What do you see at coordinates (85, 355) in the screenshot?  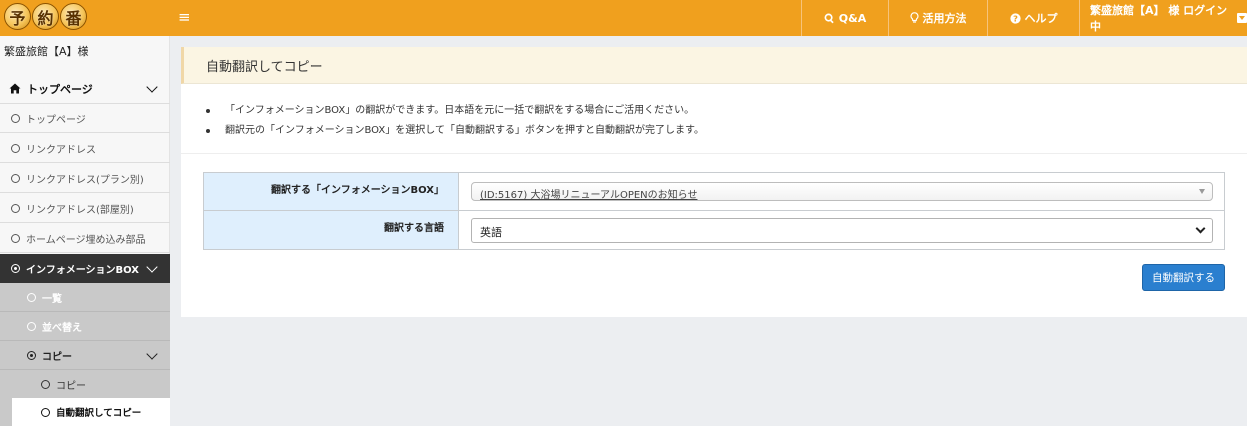 I see `sidebar-subitem-copy-section: コピー` at bounding box center [85, 355].